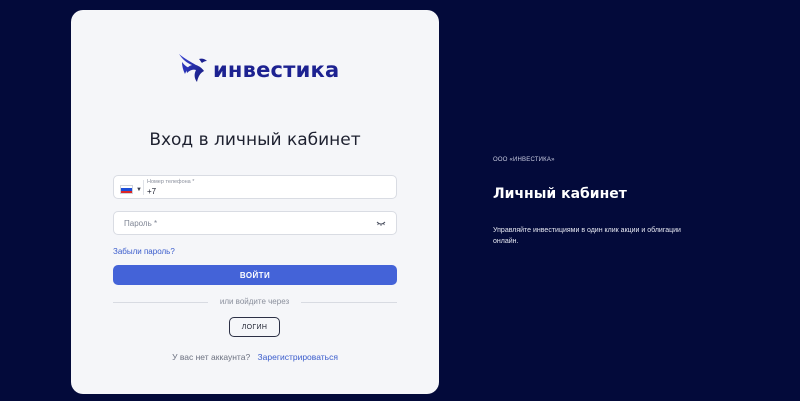  Describe the element at coordinates (211, 357) in the screenshot. I see `no-account-text: У вас нет аккаунта?` at that location.